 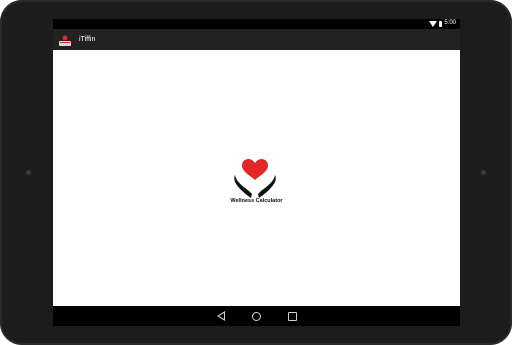 What do you see at coordinates (65, 40) in the screenshot?
I see `app-logo-icon` at bounding box center [65, 40].